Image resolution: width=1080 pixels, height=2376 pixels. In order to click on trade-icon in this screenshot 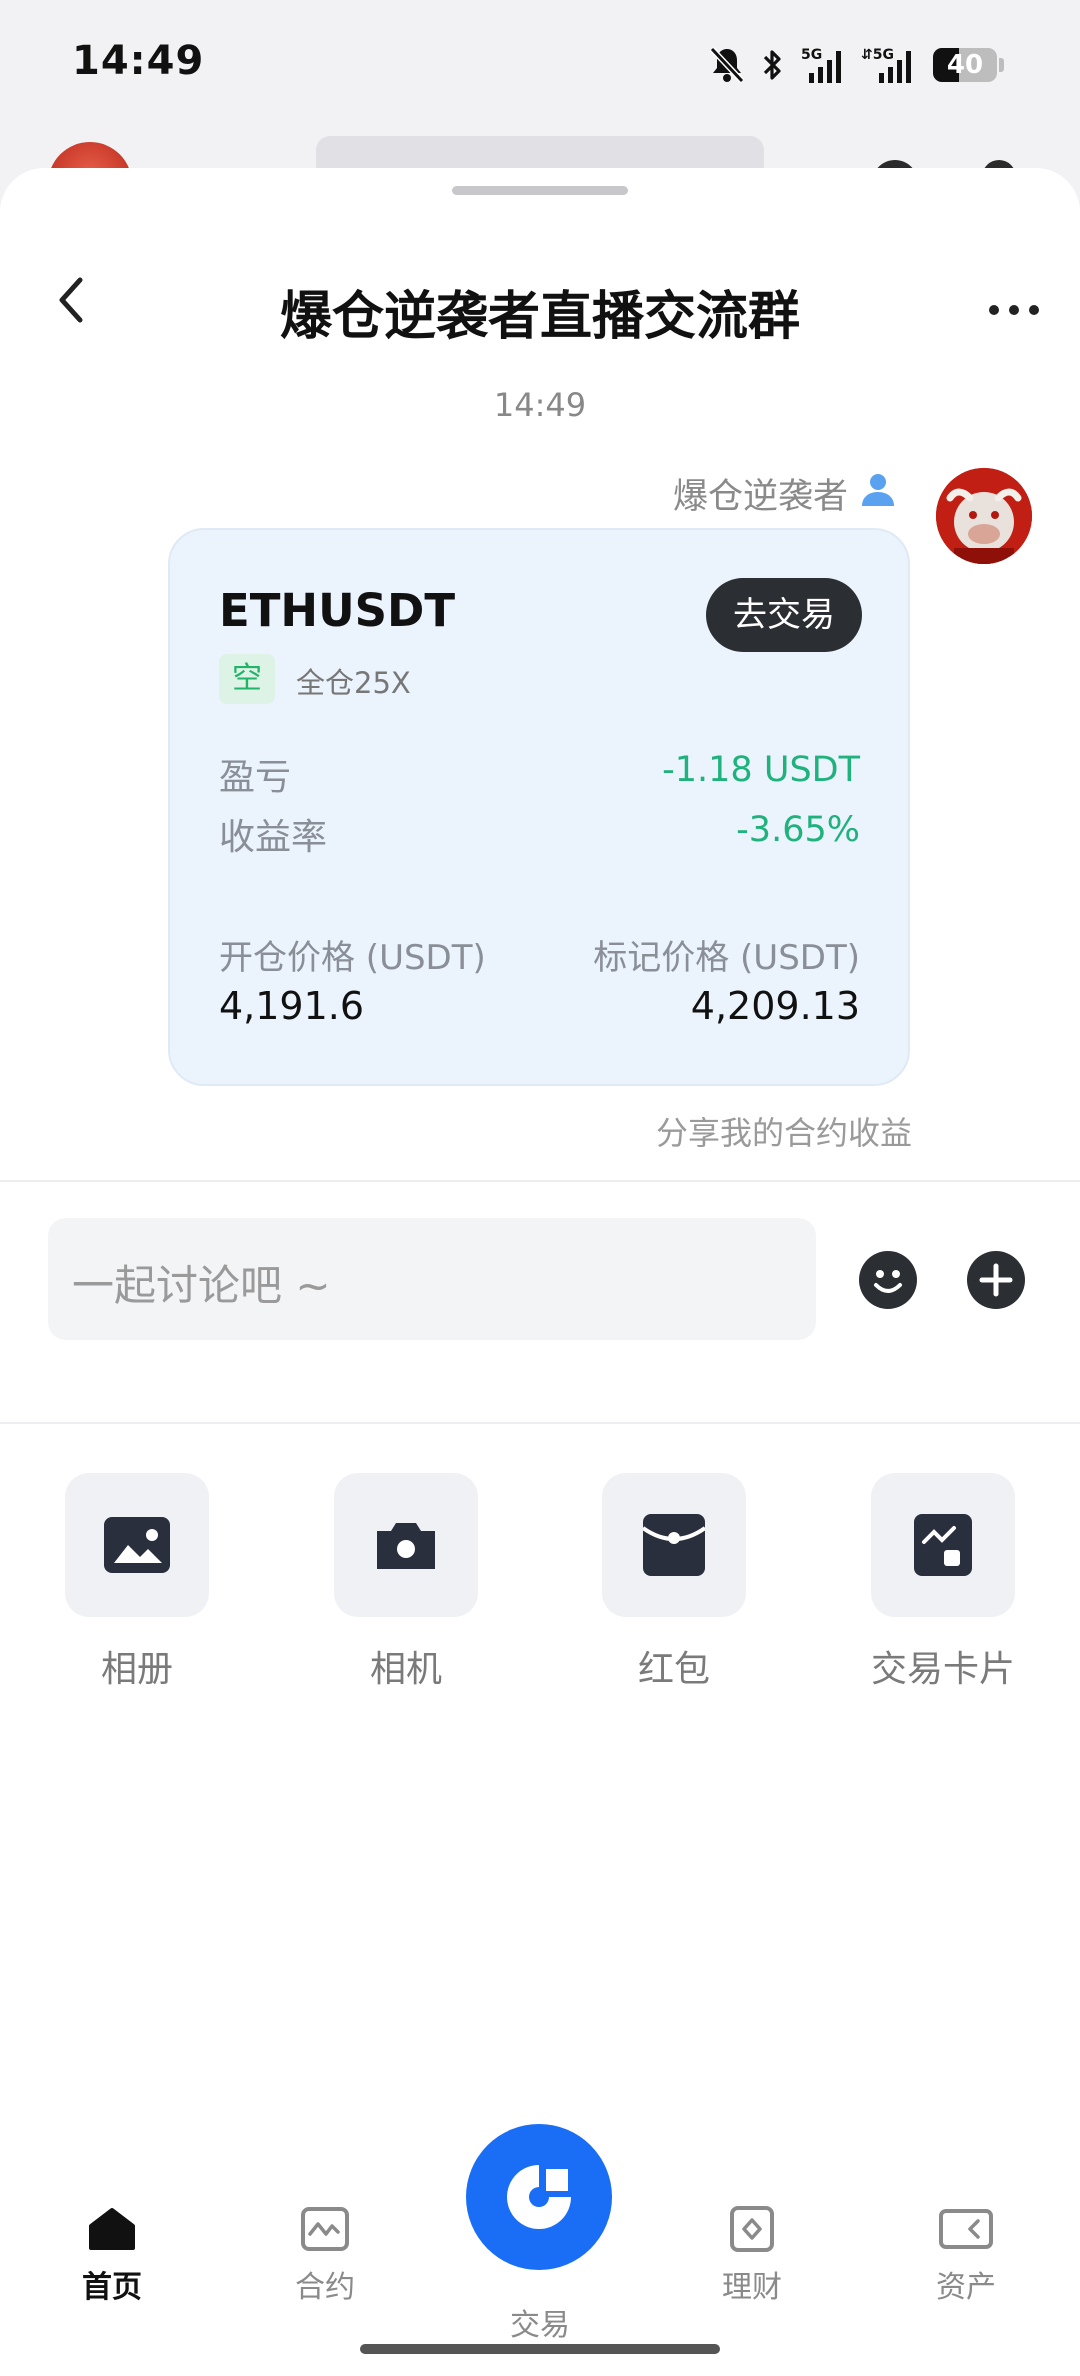, I will do `click(539, 2197)`.